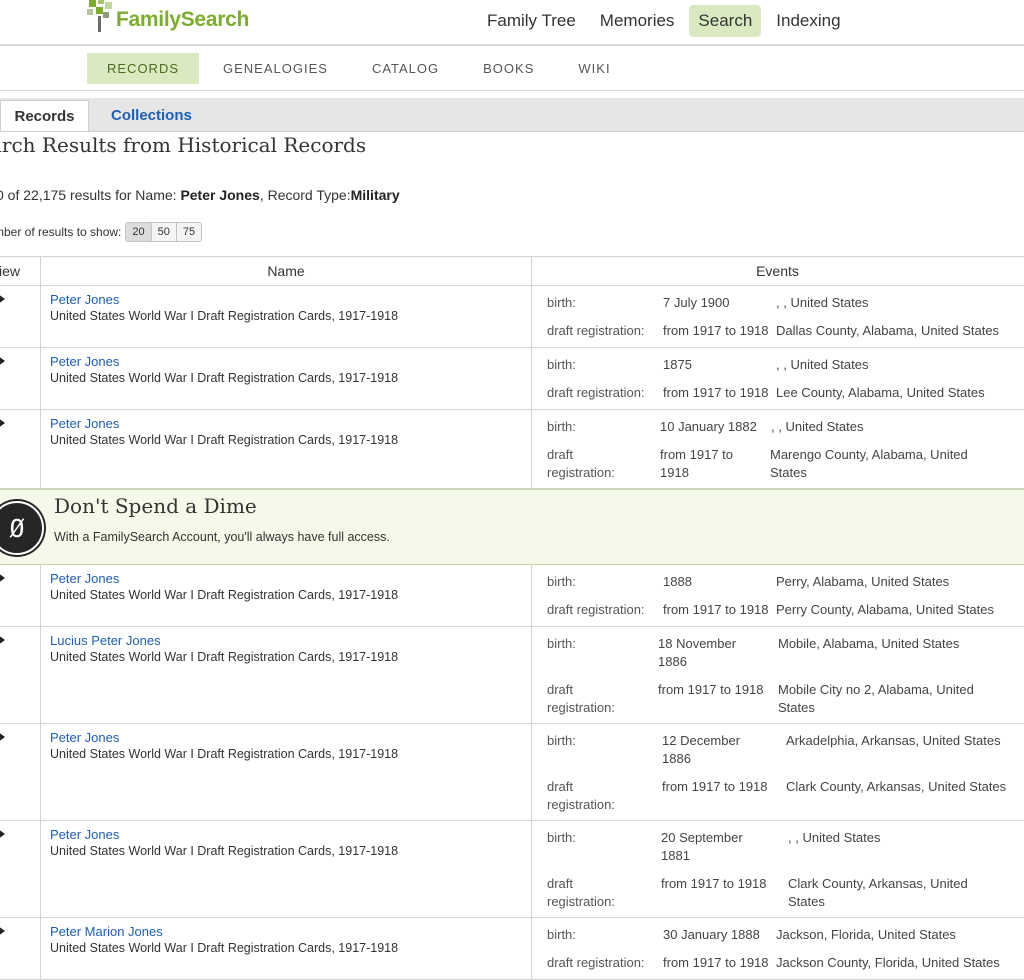 The image size is (1024, 980). I want to click on birth-date: 30 January 1888, so click(711, 934).